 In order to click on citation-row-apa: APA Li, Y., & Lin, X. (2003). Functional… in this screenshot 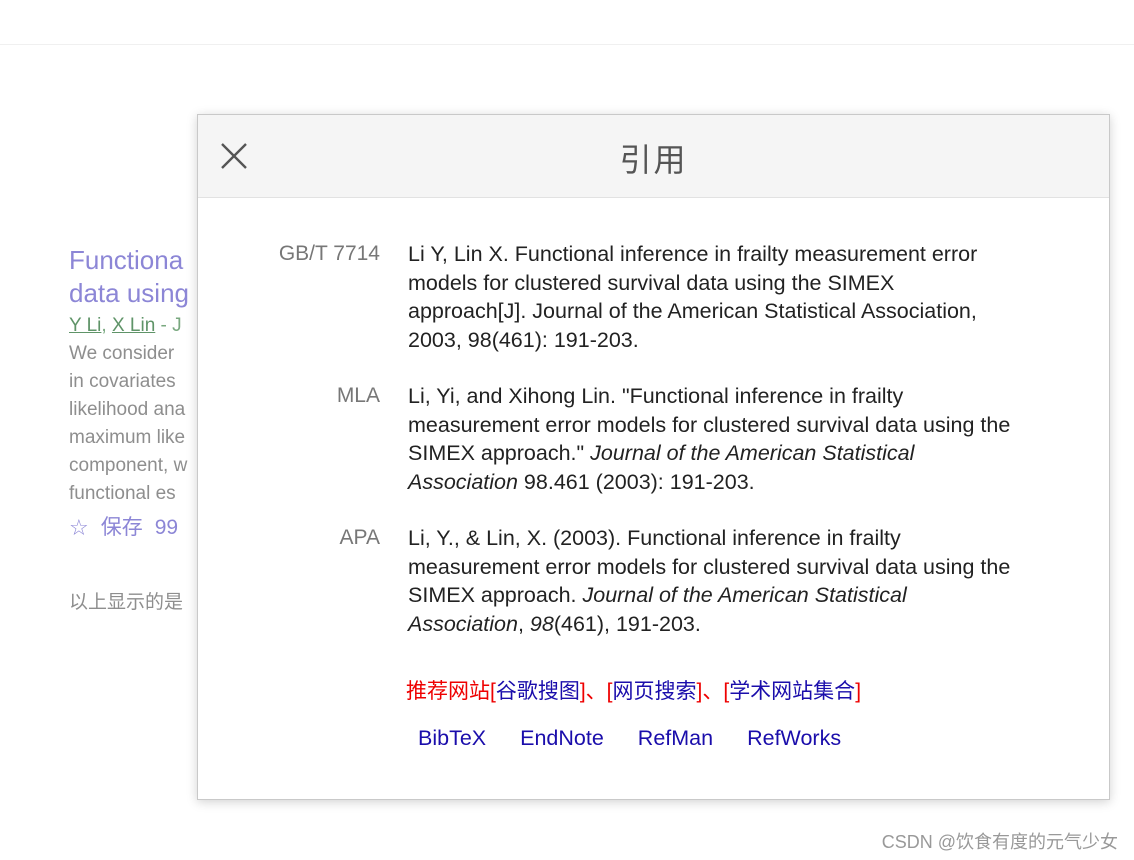, I will do `click(653, 581)`.